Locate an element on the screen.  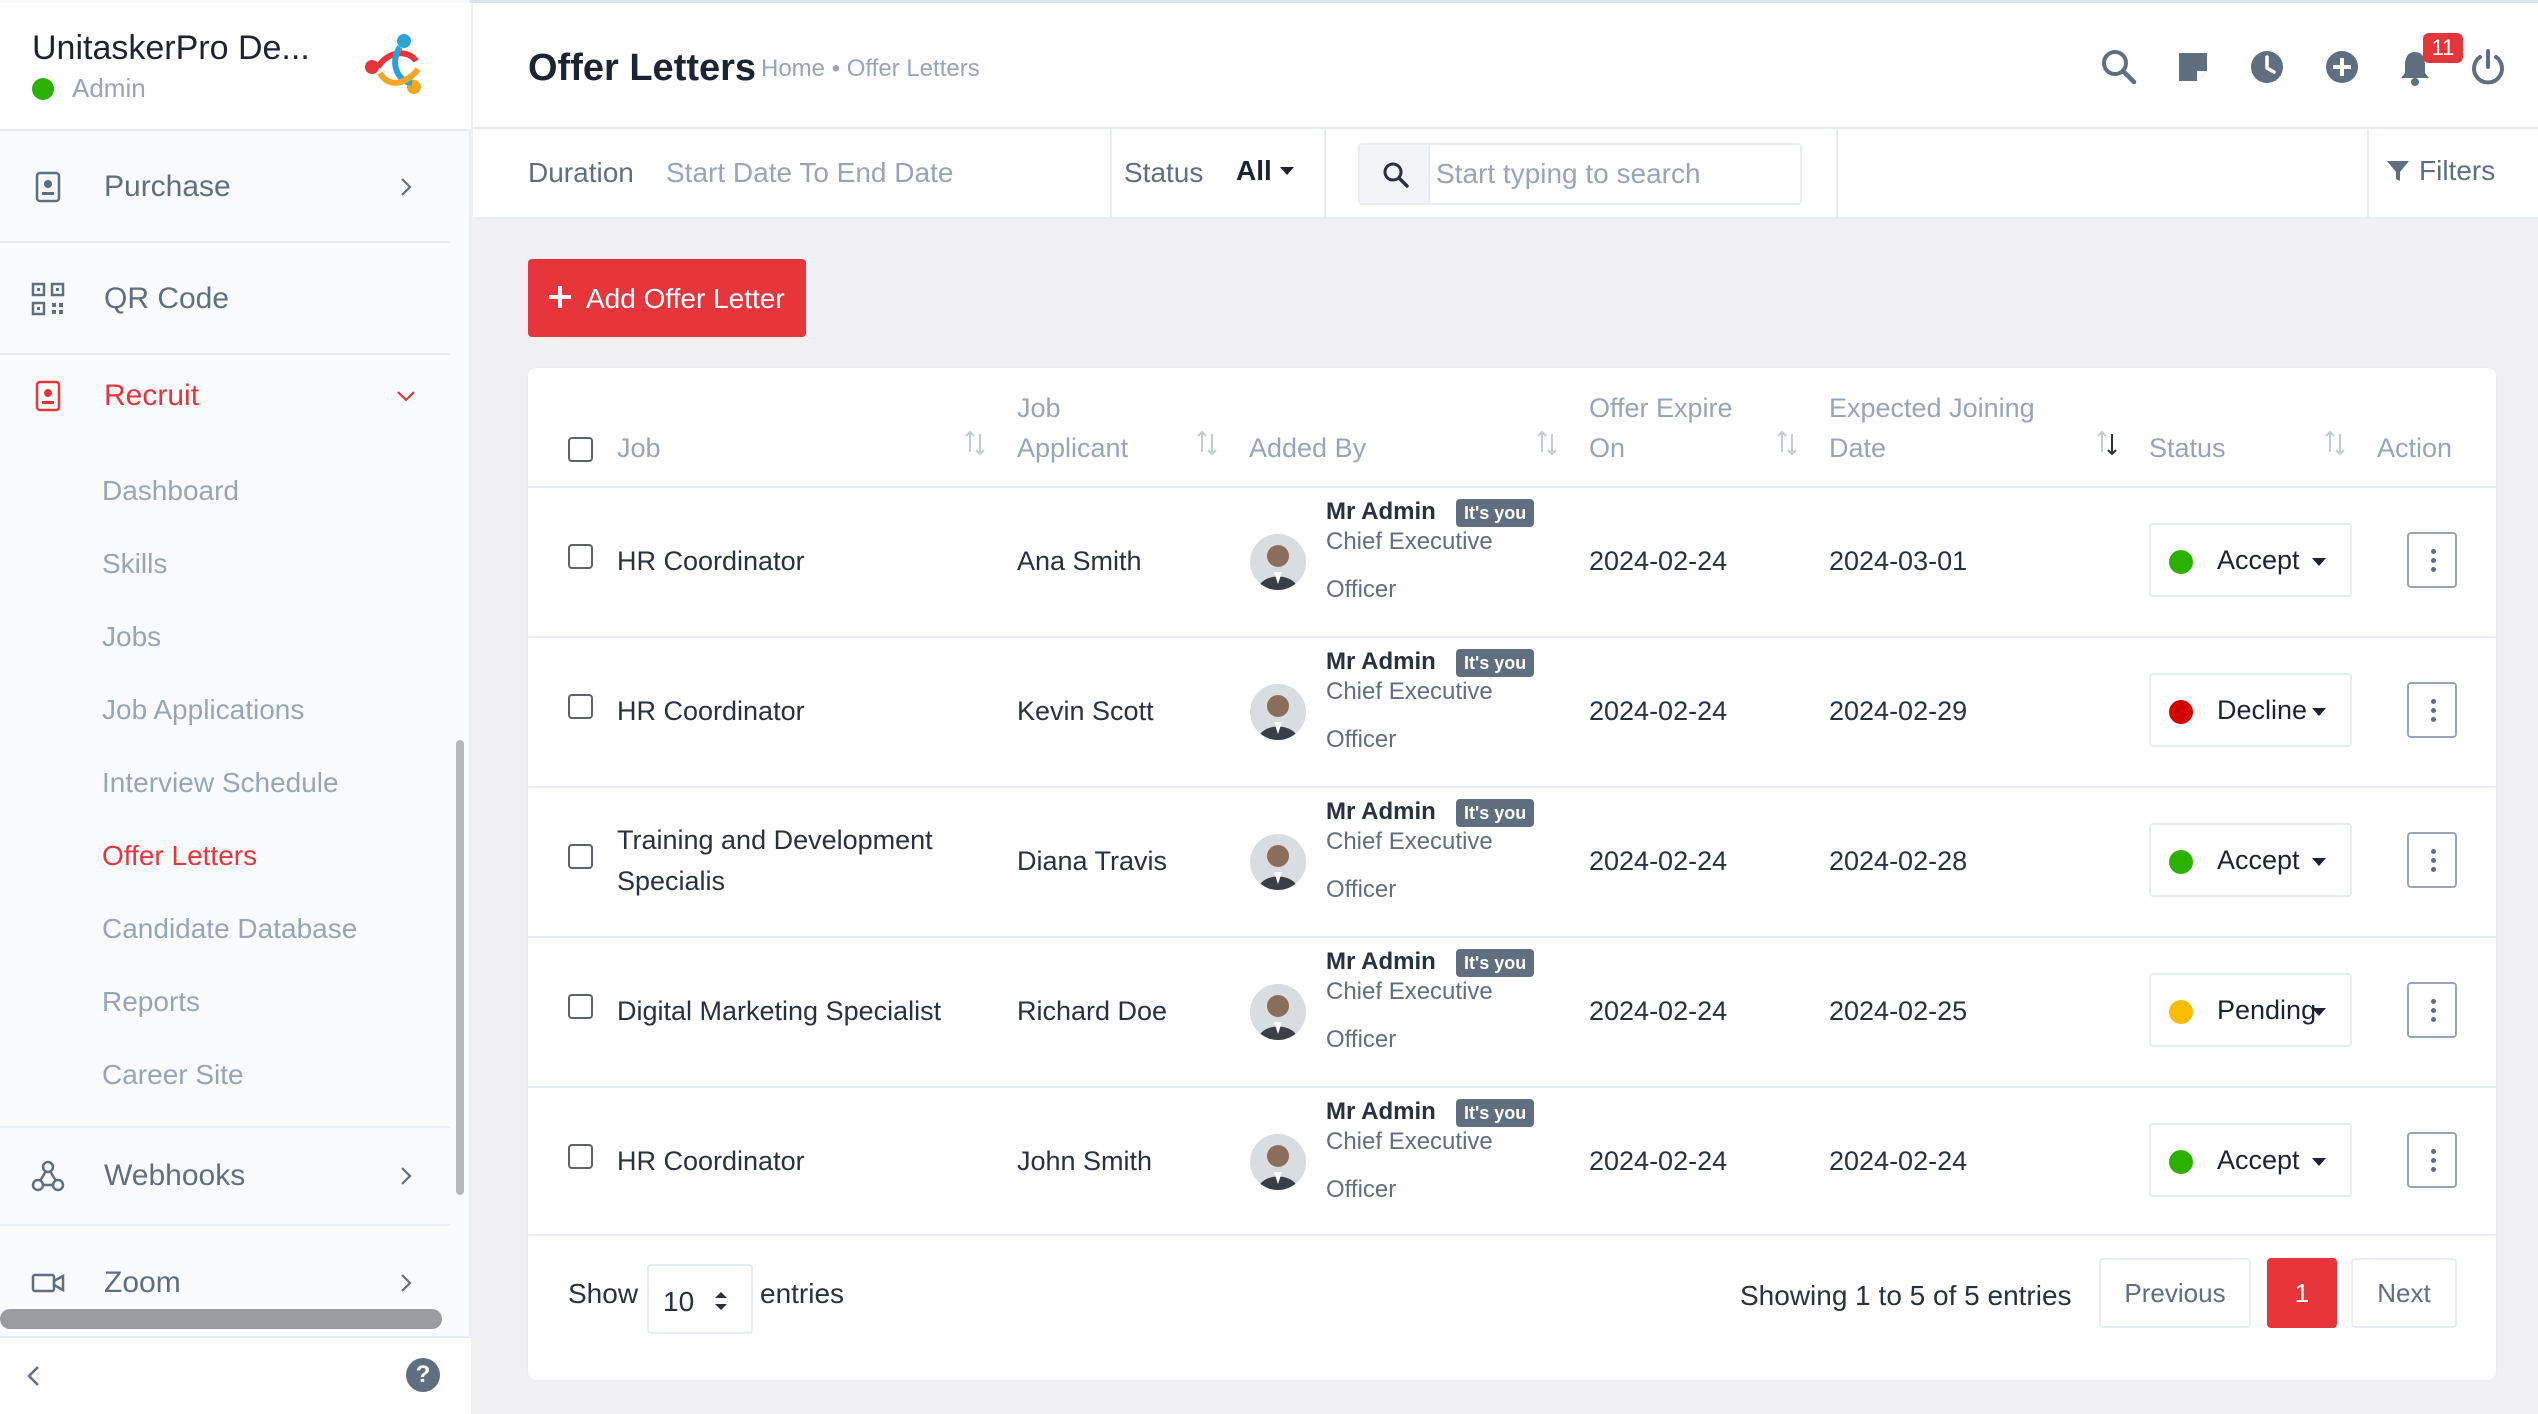
applicant-name: Diana Travis is located at coordinates (1092, 861).